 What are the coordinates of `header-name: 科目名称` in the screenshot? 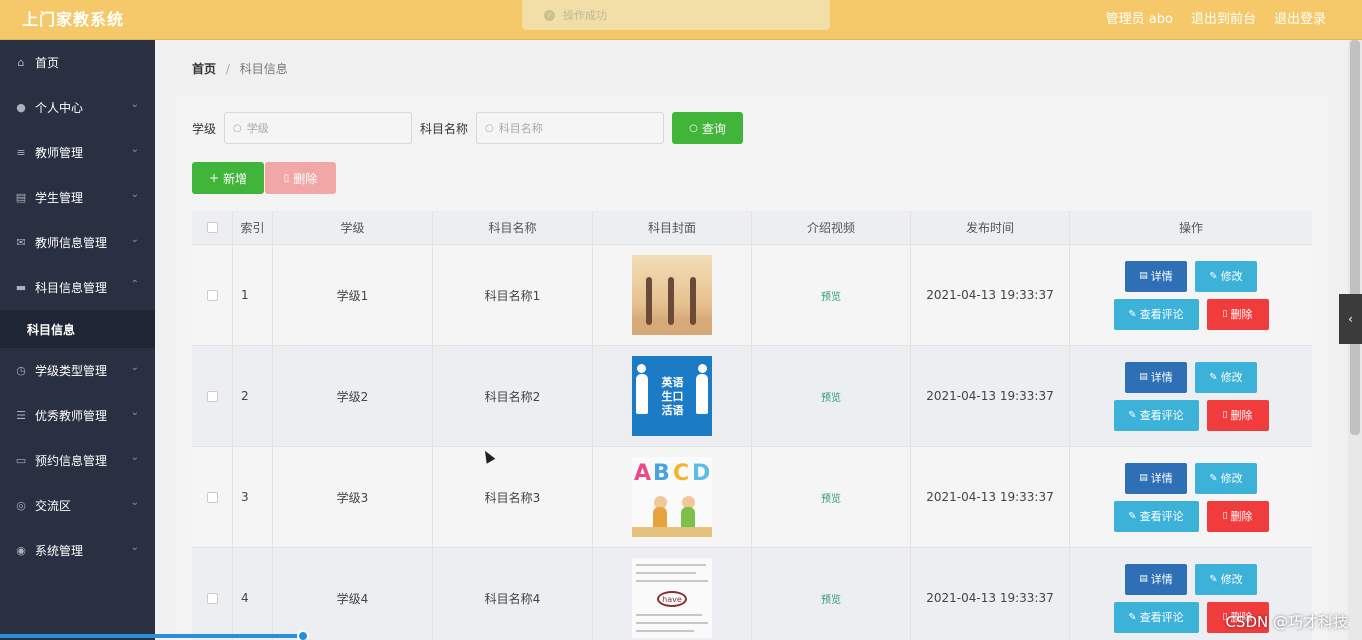 It's located at (513, 227).